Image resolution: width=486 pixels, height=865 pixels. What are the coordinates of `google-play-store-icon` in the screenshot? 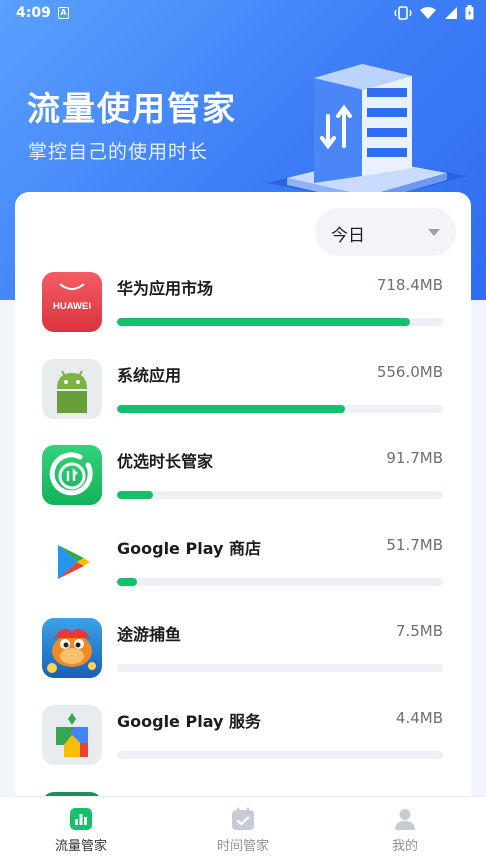 It's located at (72, 561).